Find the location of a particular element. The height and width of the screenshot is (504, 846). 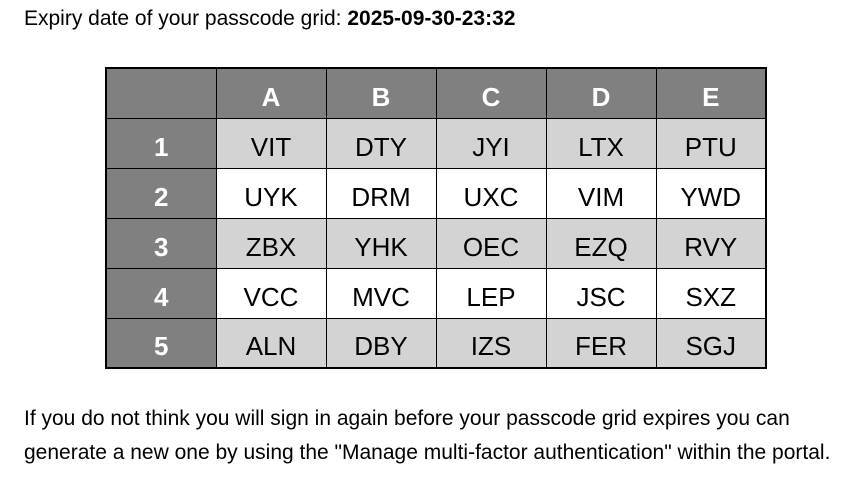

grid-cell-c4: LEP is located at coordinates (491, 293).